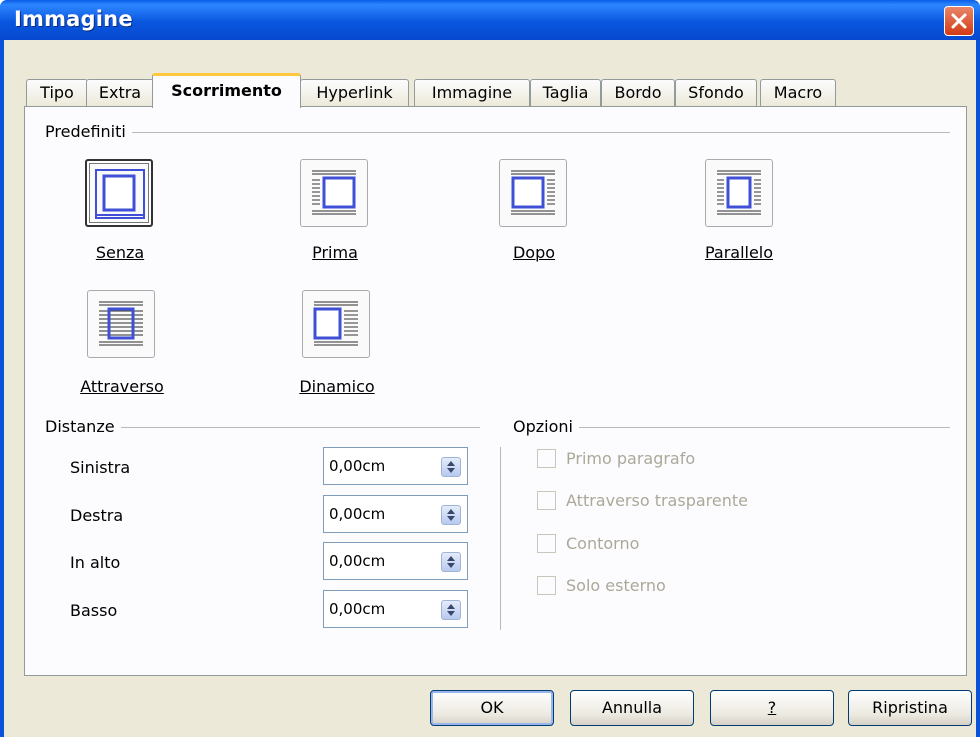 Image resolution: width=980 pixels, height=737 pixels. I want to click on tab-label: Hyperlink, so click(354, 92).